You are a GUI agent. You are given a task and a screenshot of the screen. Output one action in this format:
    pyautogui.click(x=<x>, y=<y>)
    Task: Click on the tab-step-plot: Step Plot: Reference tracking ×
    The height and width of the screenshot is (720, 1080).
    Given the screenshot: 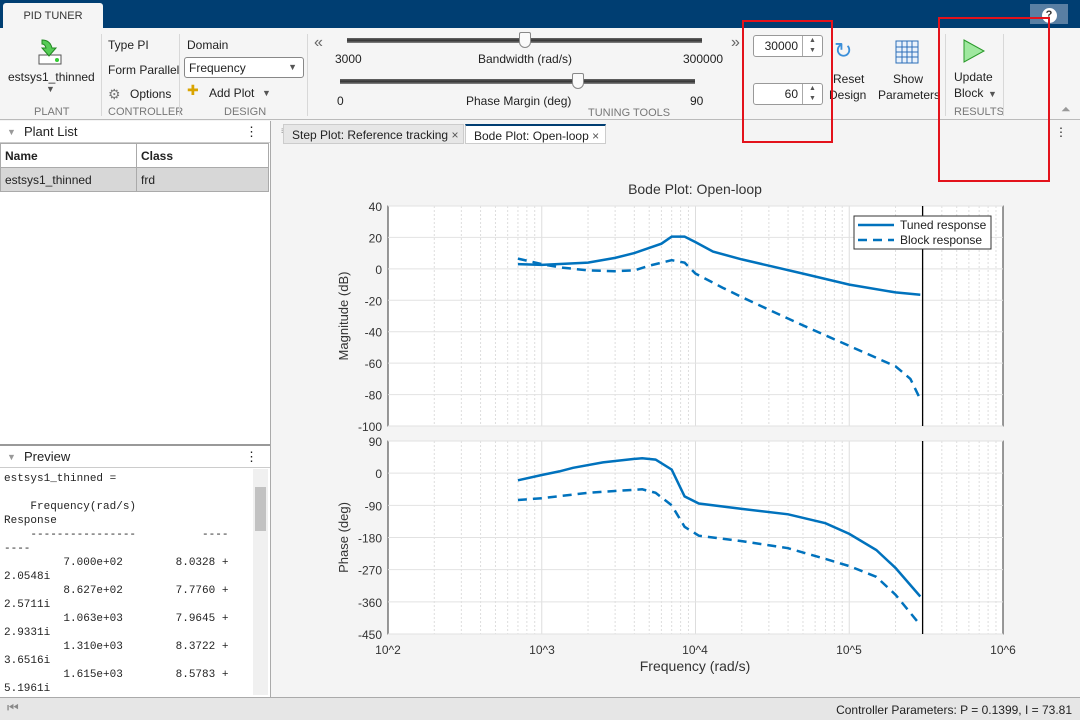 What is the action you would take?
    pyautogui.click(x=373, y=134)
    